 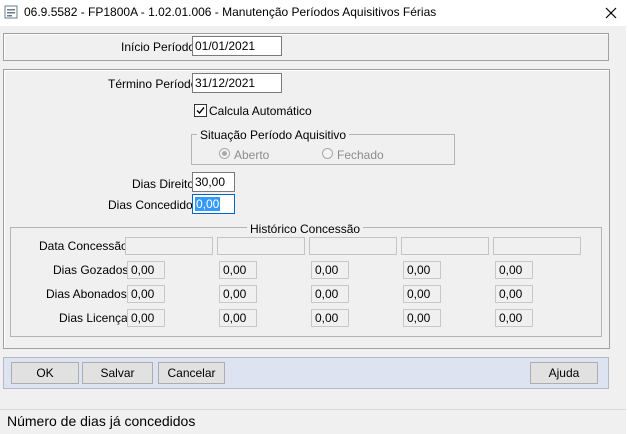 What do you see at coordinates (208, 204) in the screenshot?
I see `dias-concedidos-value: 0,00` at bounding box center [208, 204].